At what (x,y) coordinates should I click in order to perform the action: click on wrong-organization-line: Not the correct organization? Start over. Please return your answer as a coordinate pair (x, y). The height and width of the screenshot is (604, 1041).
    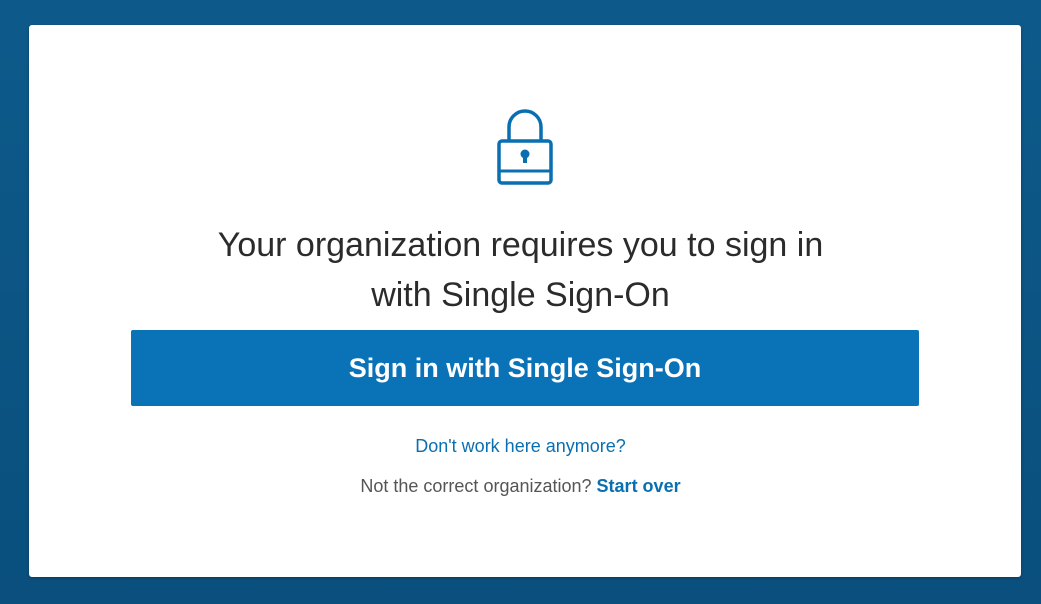
    Looking at the image, I should click on (520, 486).